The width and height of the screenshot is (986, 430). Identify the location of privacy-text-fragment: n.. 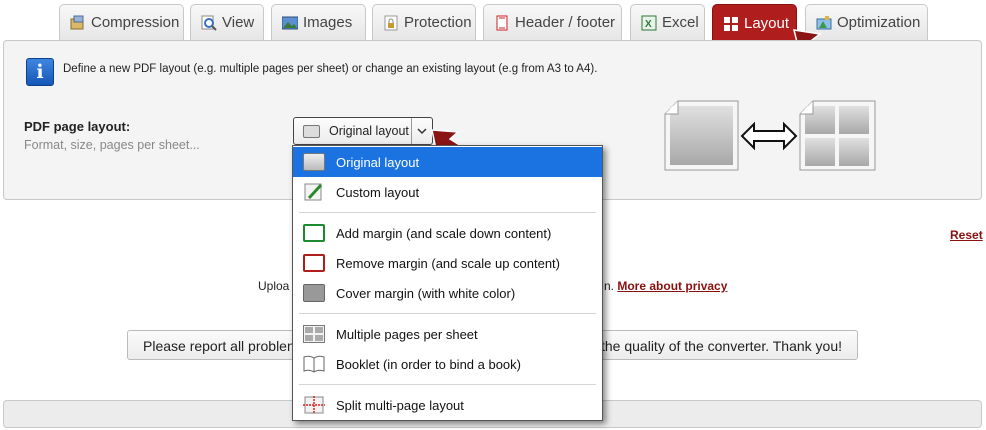
(609, 286).